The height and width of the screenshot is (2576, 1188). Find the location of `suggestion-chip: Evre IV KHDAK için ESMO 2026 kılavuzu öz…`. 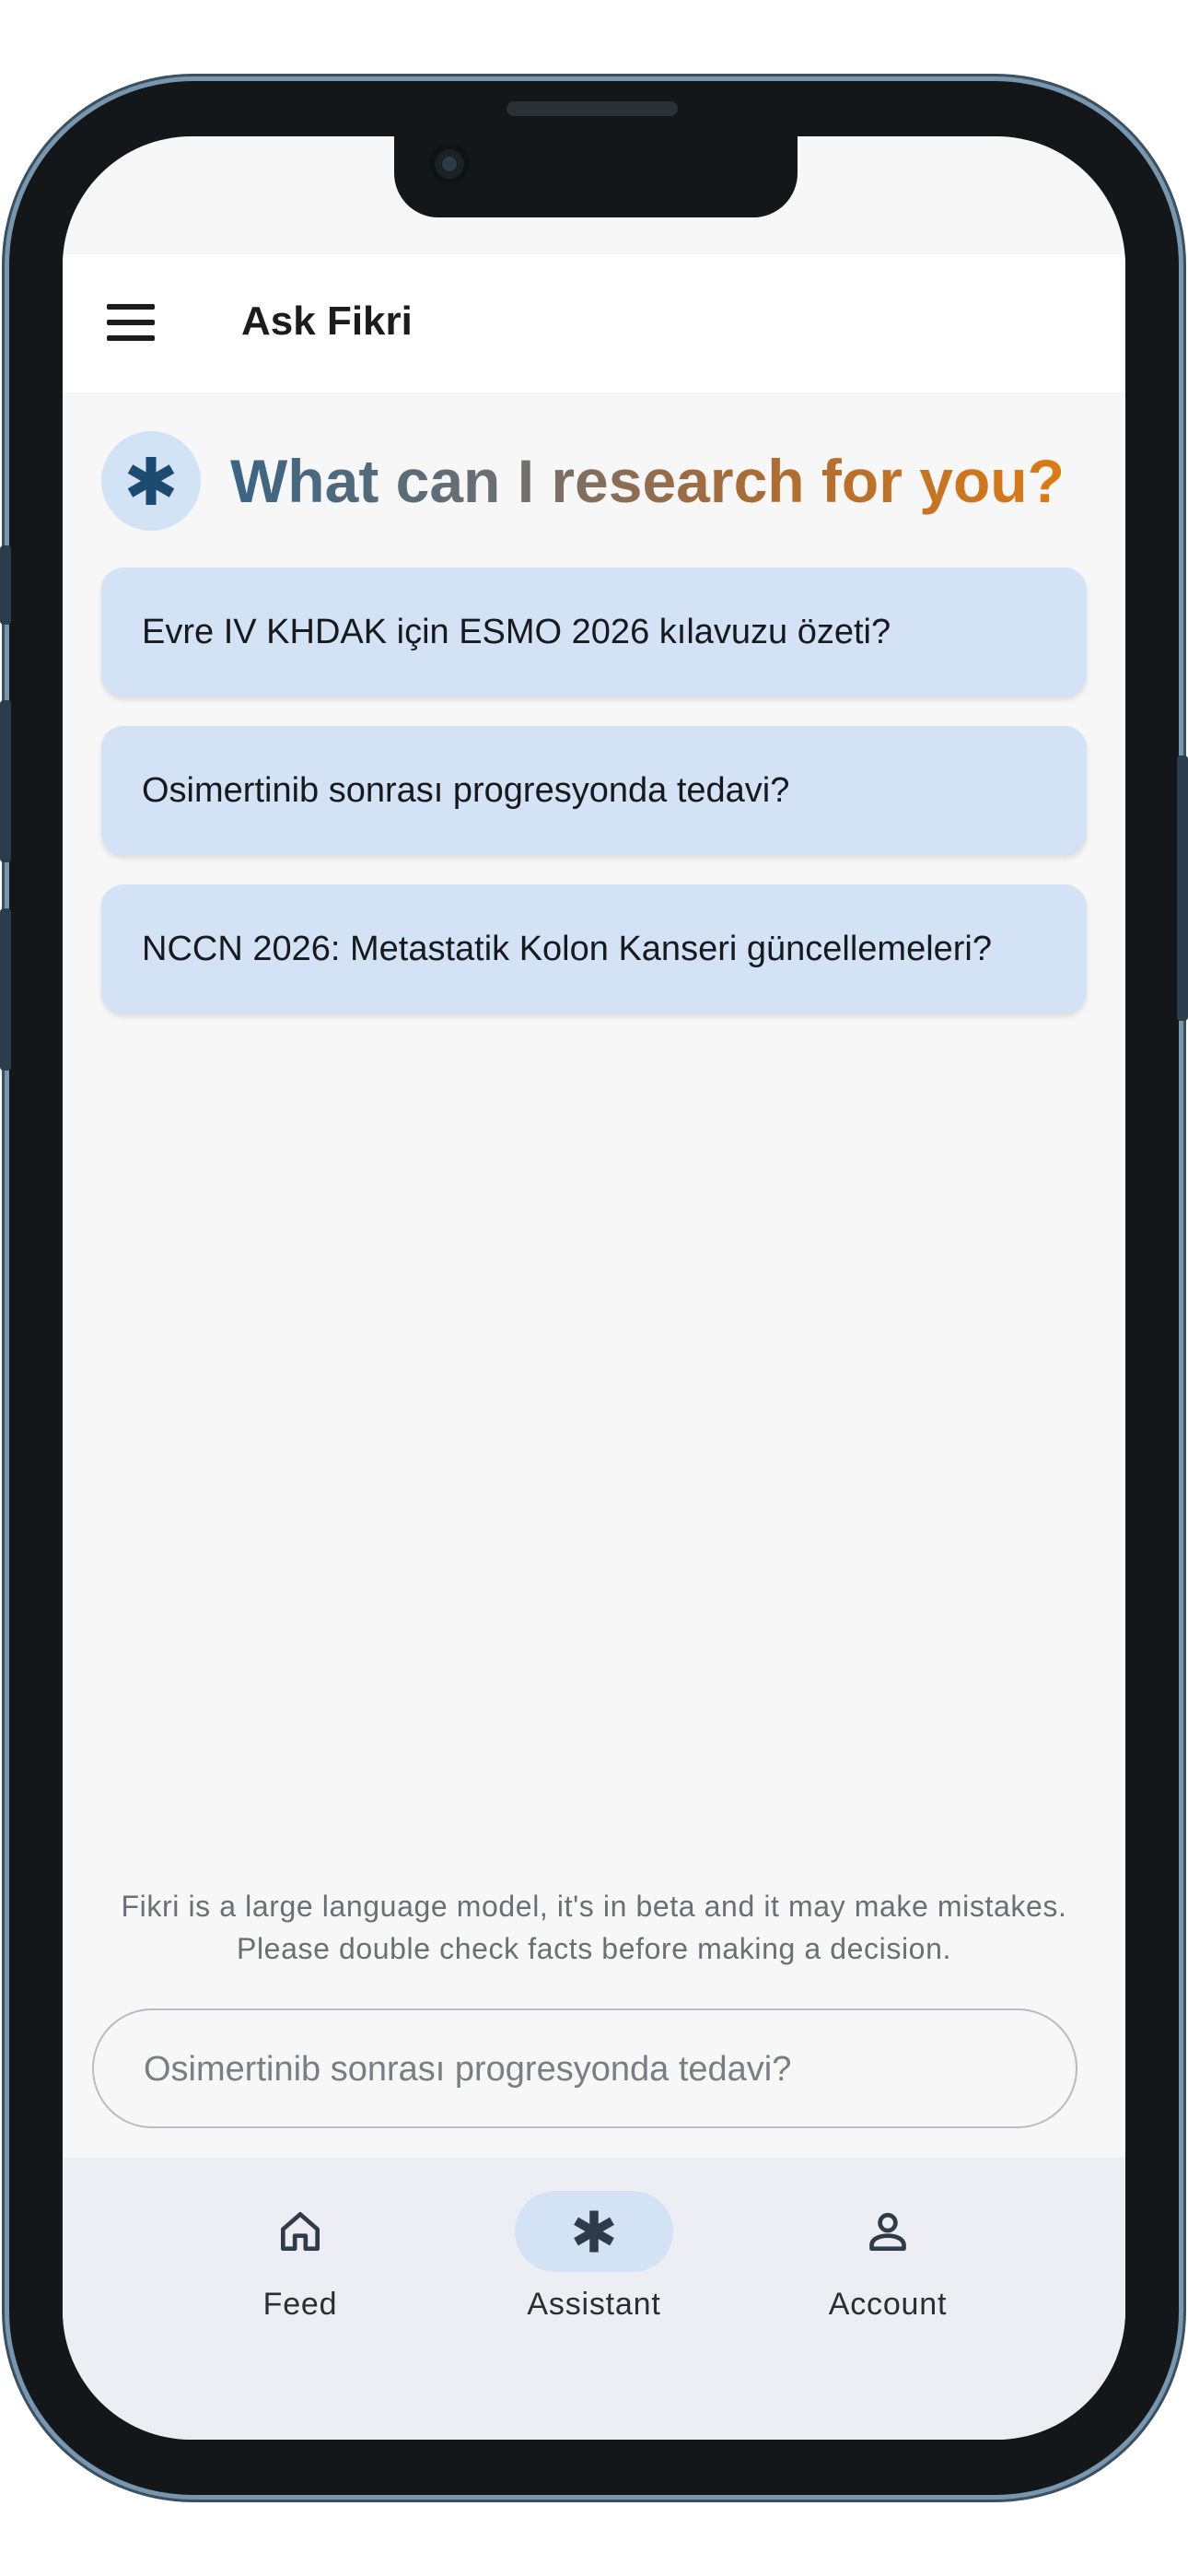

suggestion-chip: Evre IV KHDAK için ESMO 2026 kılavuzu öz… is located at coordinates (594, 632).